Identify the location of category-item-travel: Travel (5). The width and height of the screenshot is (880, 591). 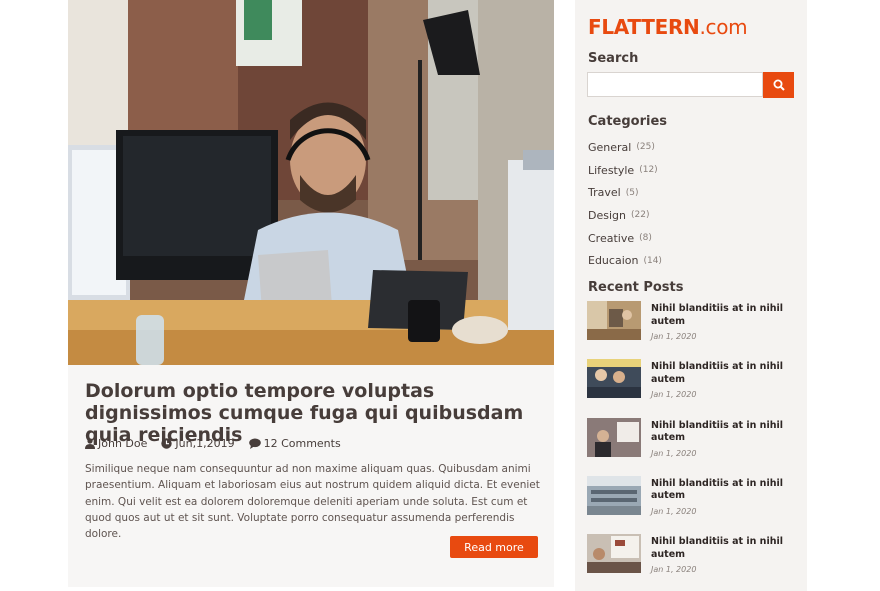
(688, 192).